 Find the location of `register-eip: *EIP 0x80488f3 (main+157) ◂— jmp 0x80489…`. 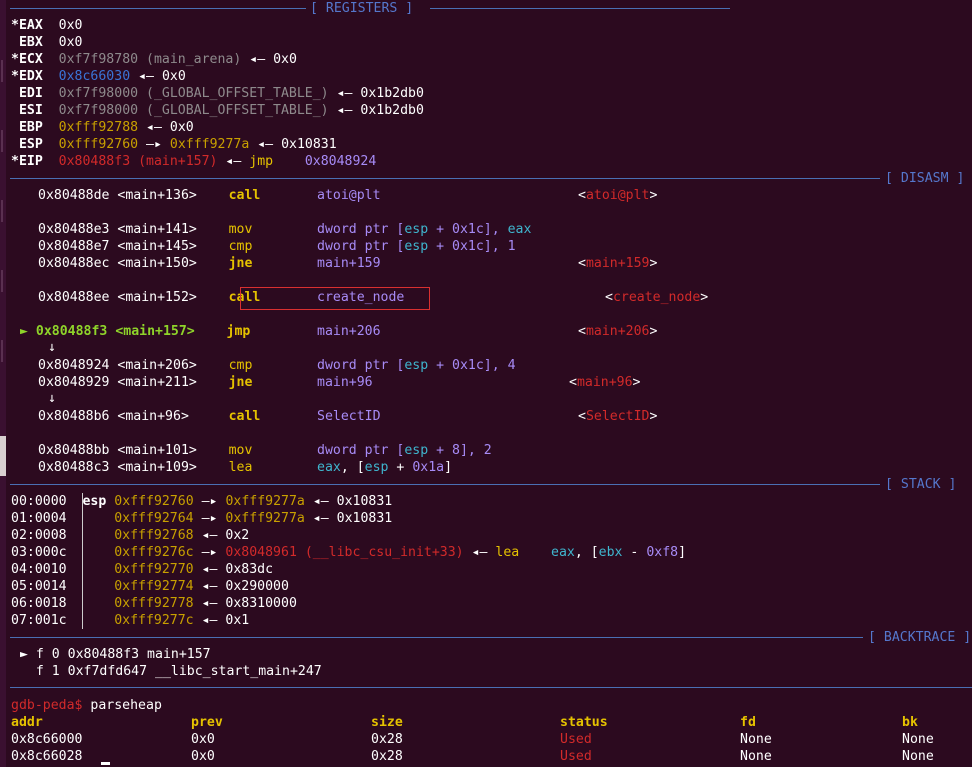

register-eip: *EIP 0x80488f3 (main+157) ◂— jmp 0x80489… is located at coordinates (194, 161).